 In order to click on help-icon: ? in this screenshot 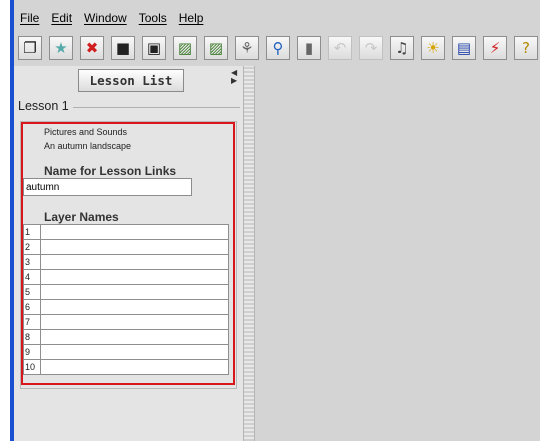, I will do `click(526, 47)`.